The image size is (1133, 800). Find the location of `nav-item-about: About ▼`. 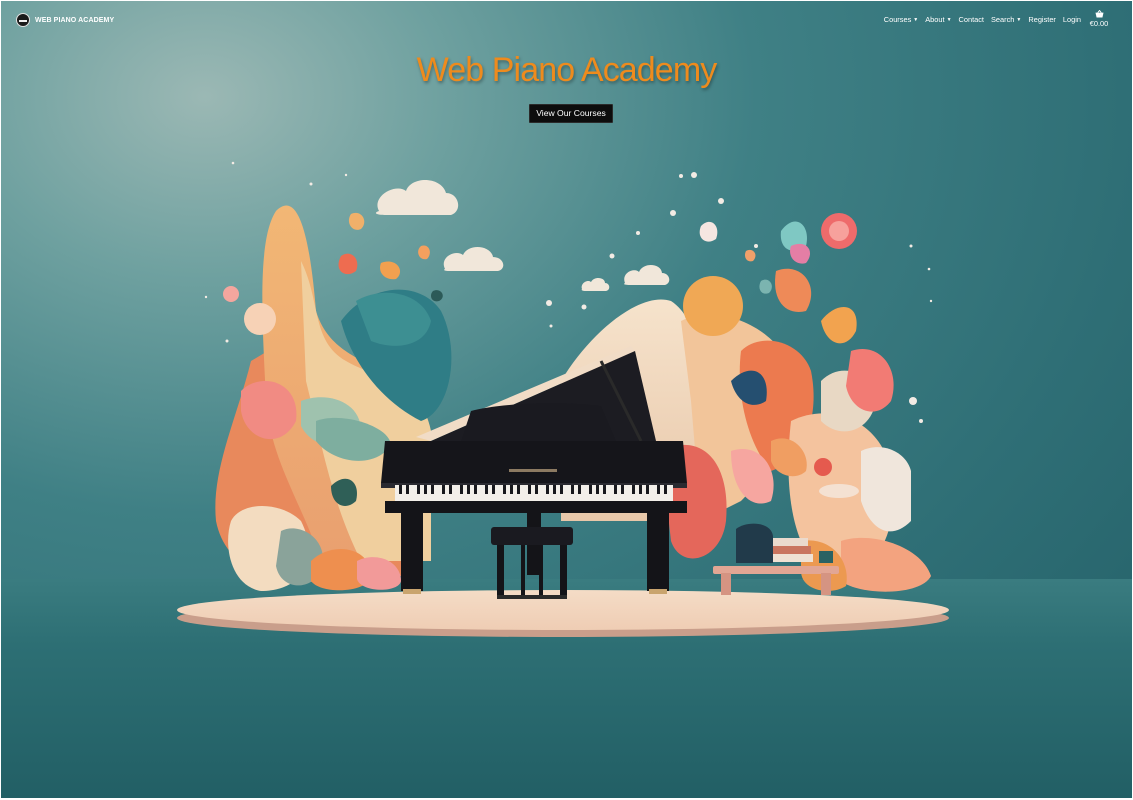

nav-item-about: About ▼ is located at coordinates (938, 19).